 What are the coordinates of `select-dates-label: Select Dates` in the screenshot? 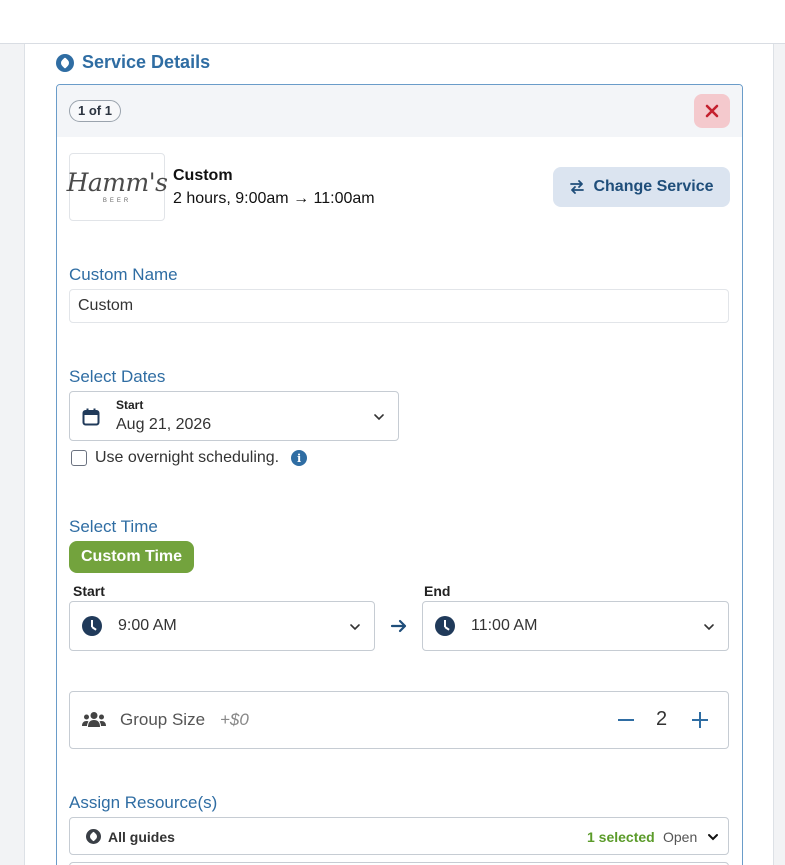 It's located at (117, 376).